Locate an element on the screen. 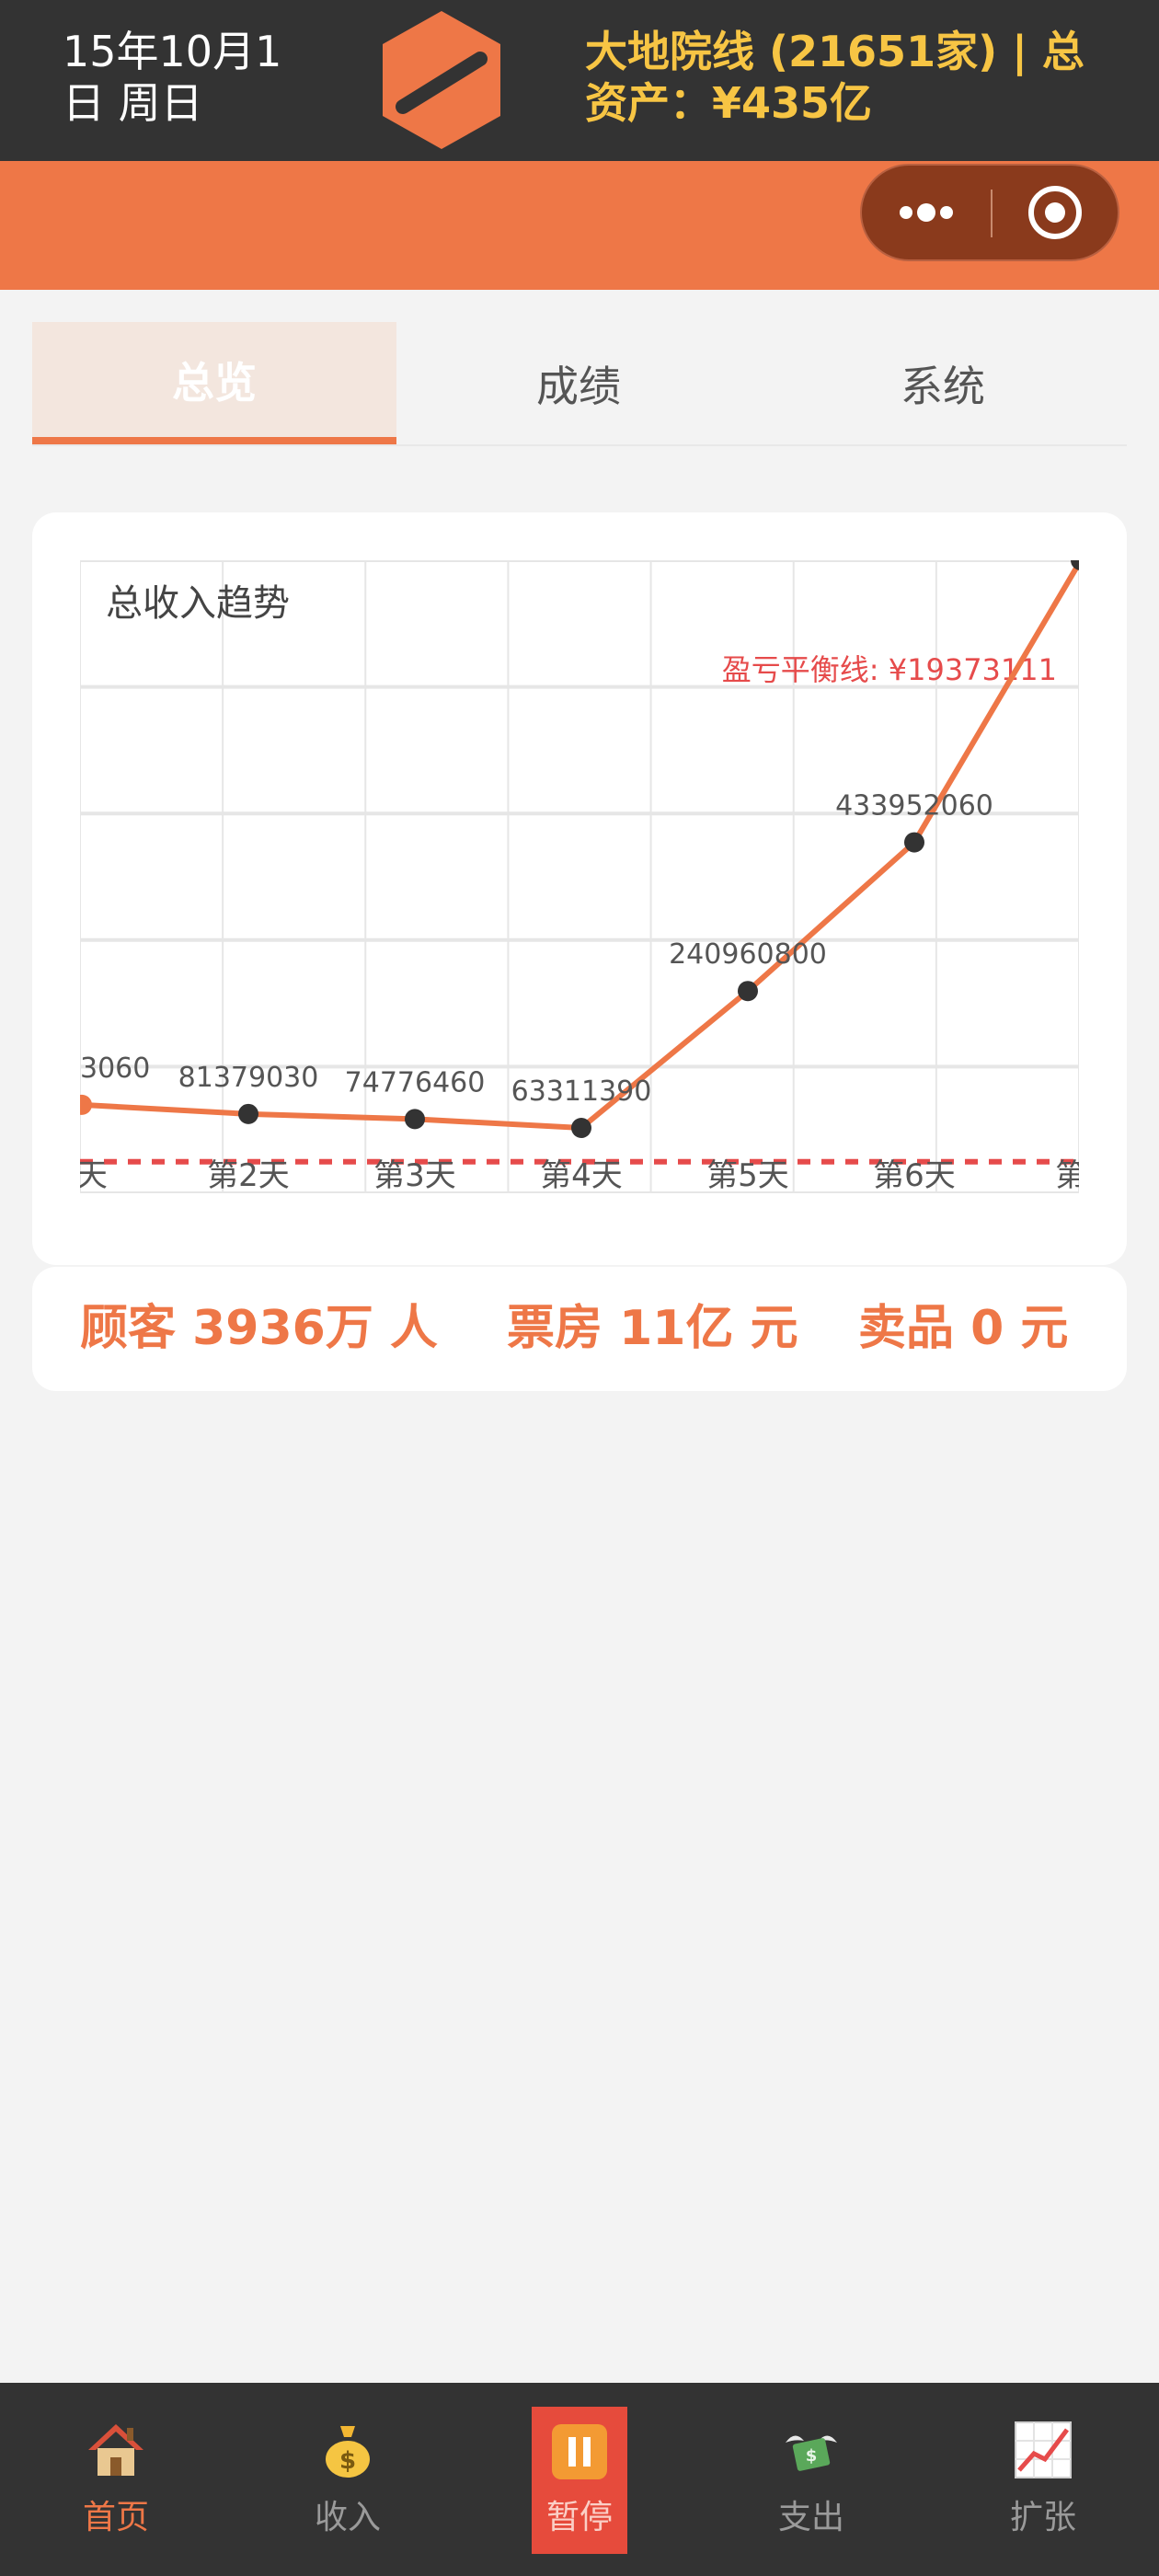 The image size is (1159, 2576). mini-program-capsule is located at coordinates (989, 212).